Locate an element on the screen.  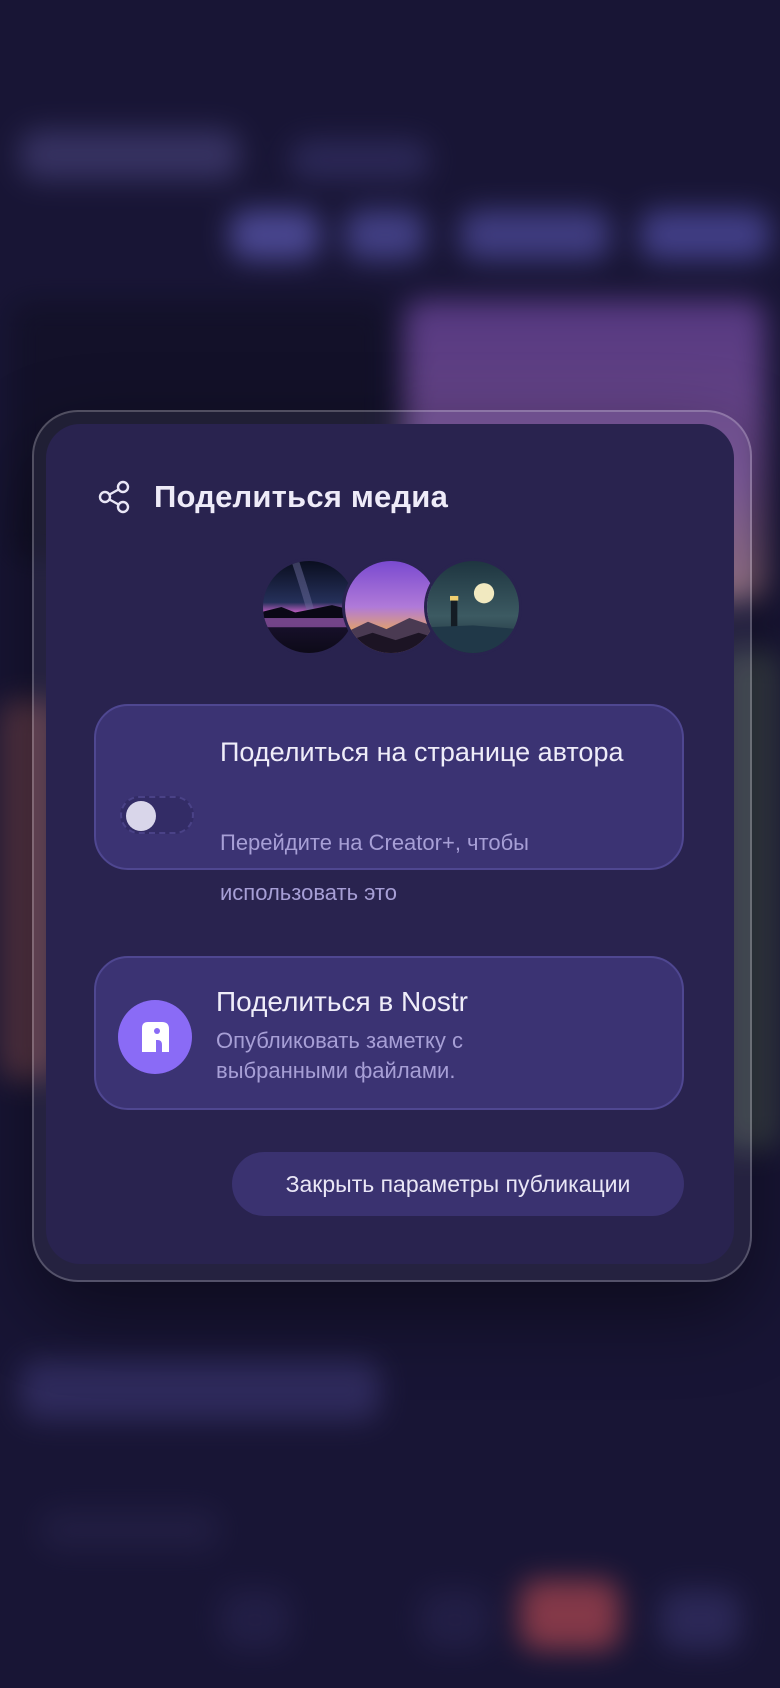
share-nostr-title: Поделиться в Nostr is located at coordinates (342, 1001).